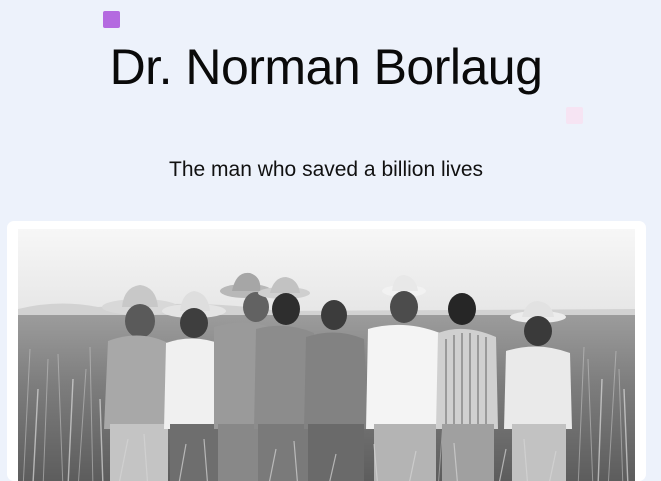  I want to click on decorative-square-pink, so click(574, 115).